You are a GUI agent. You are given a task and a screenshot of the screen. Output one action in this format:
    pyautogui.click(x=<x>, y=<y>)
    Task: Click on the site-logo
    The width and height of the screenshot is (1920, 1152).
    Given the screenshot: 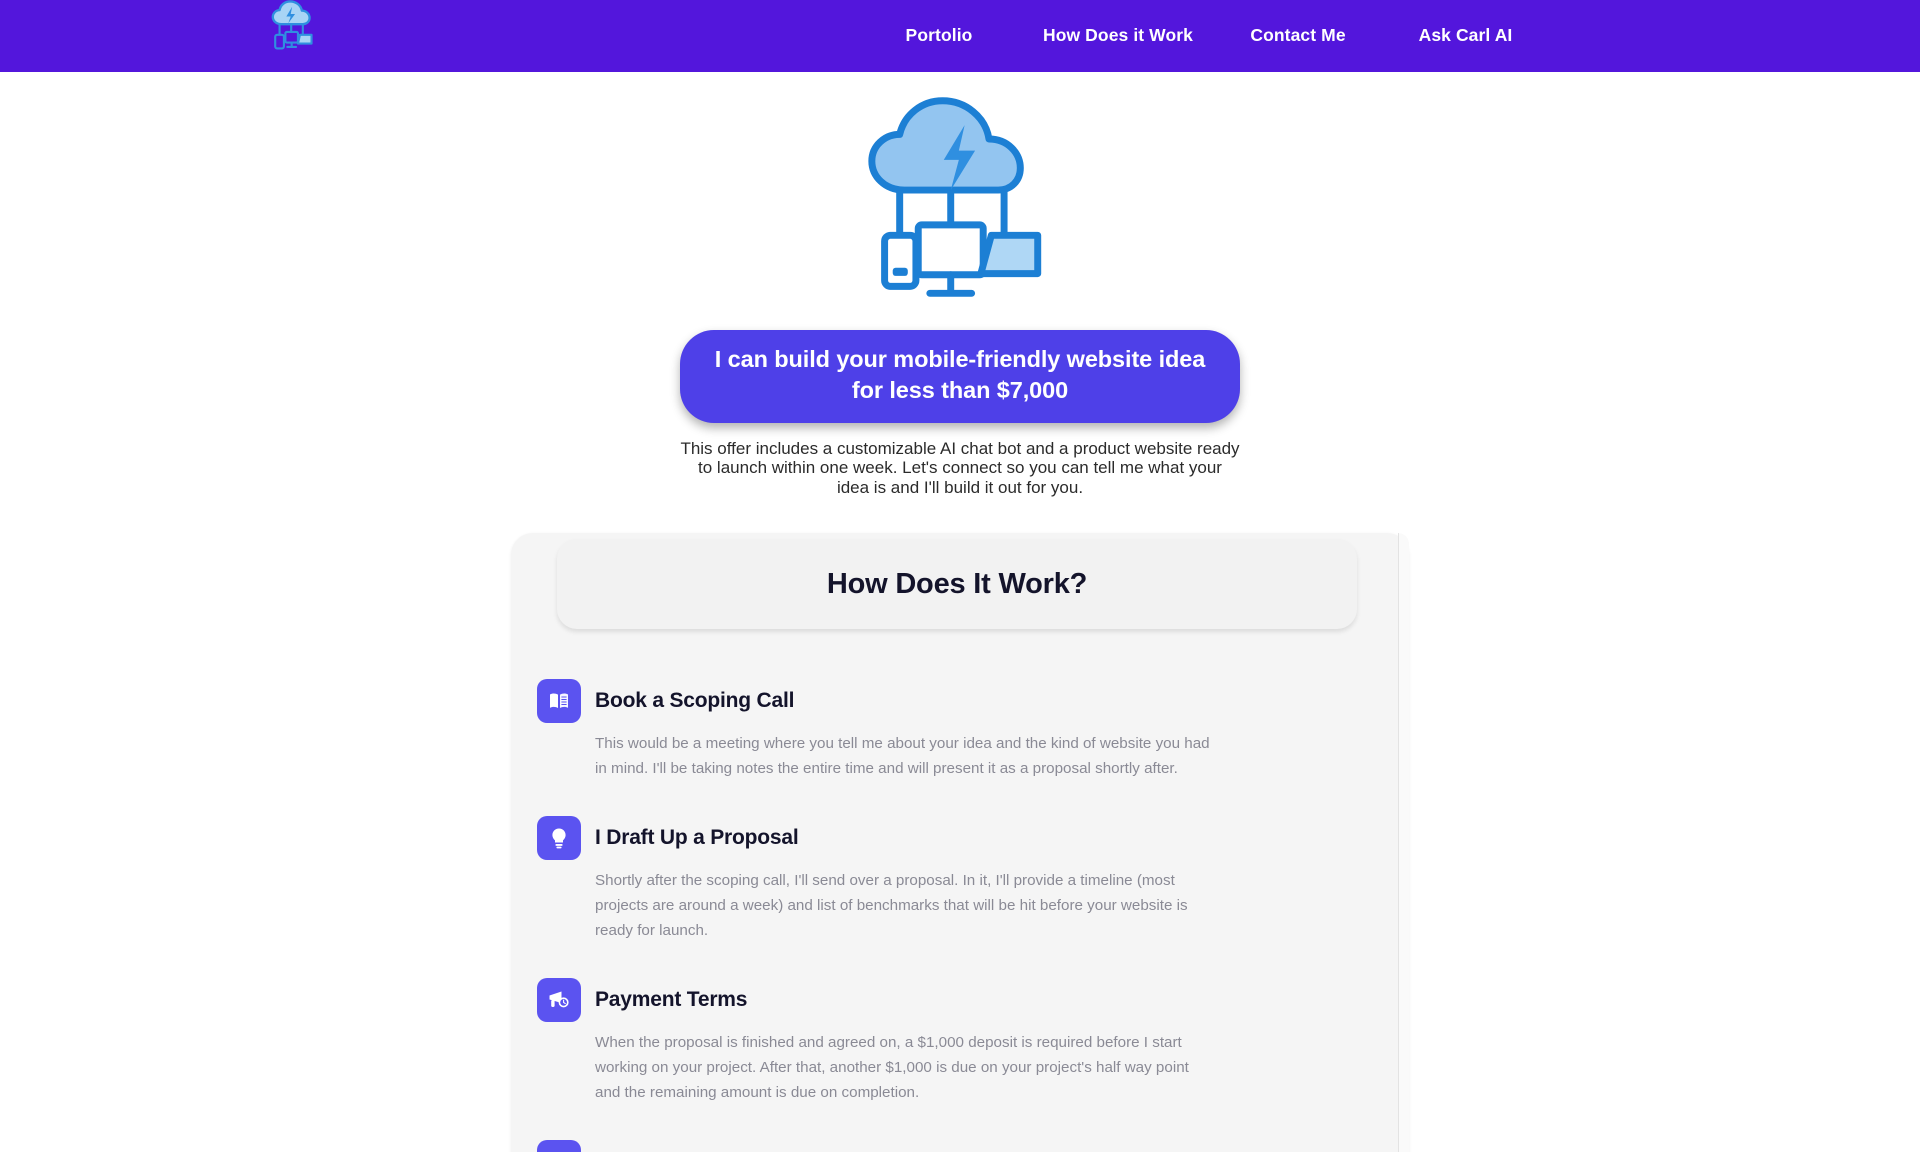 What is the action you would take?
    pyautogui.click(x=297, y=31)
    